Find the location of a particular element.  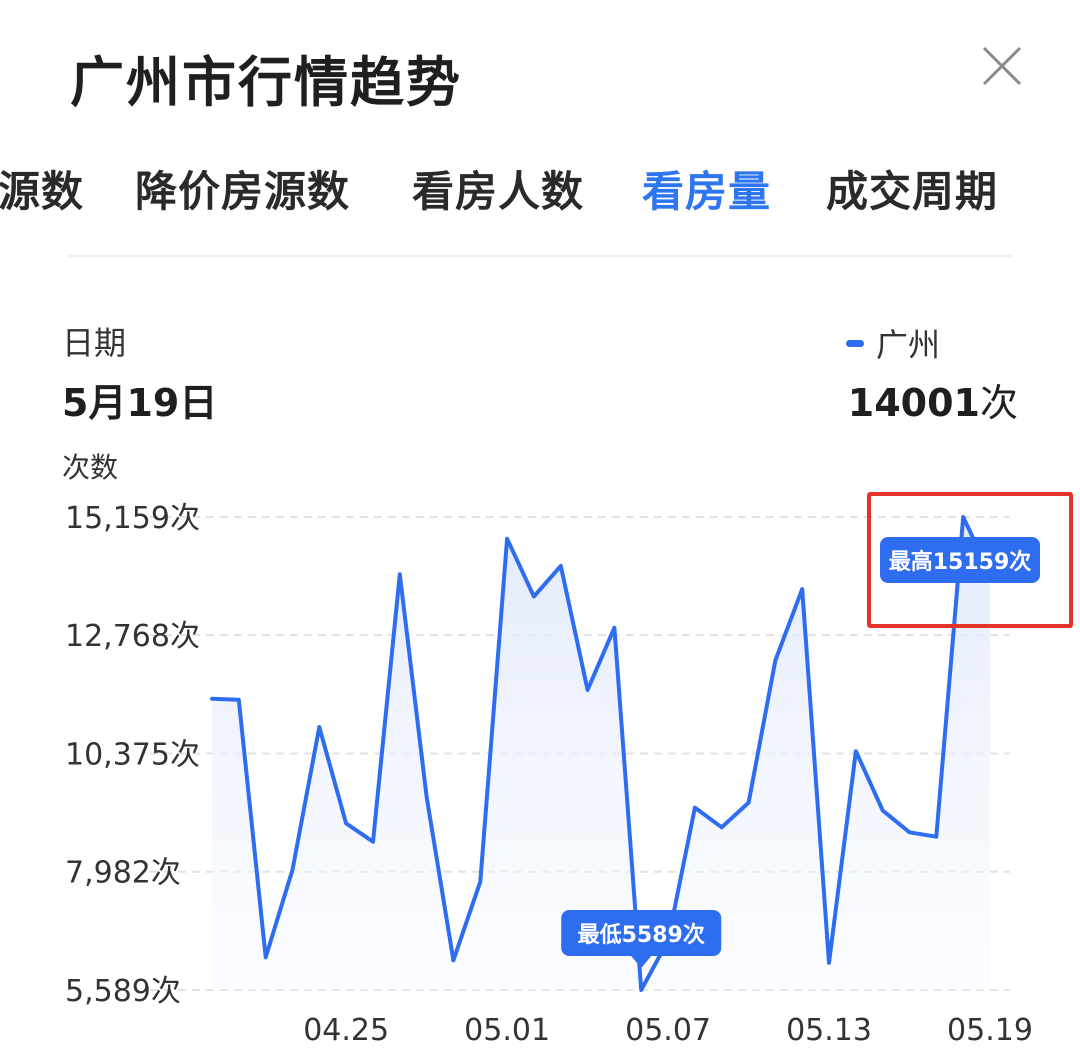

legend-number: 14001 is located at coordinates (913, 403).